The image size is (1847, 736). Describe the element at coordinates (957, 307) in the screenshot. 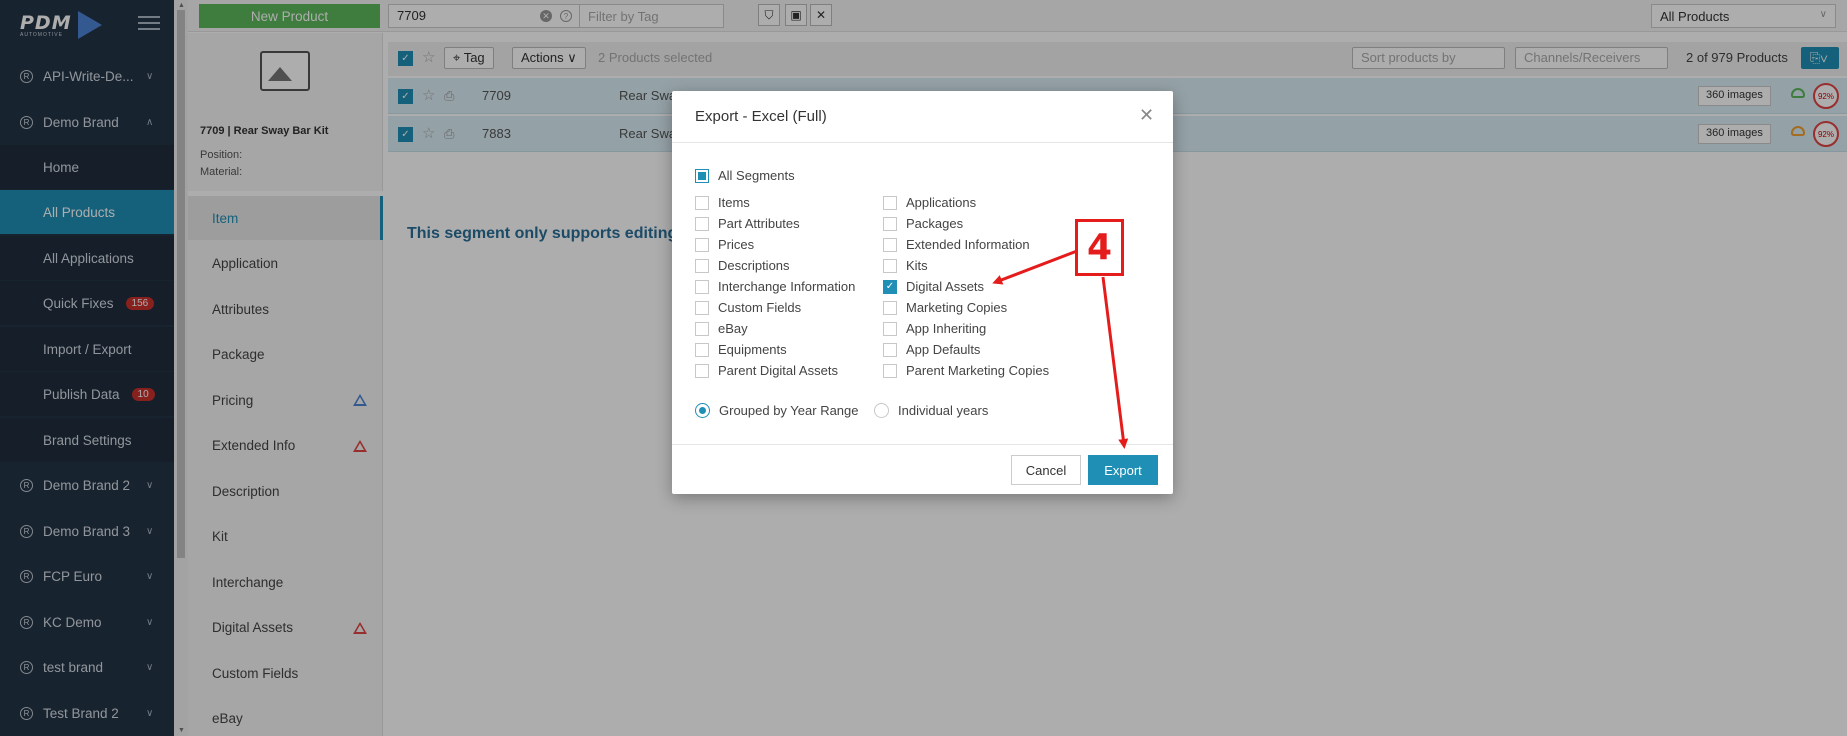

I see `option-label: Marketing Copies` at that location.